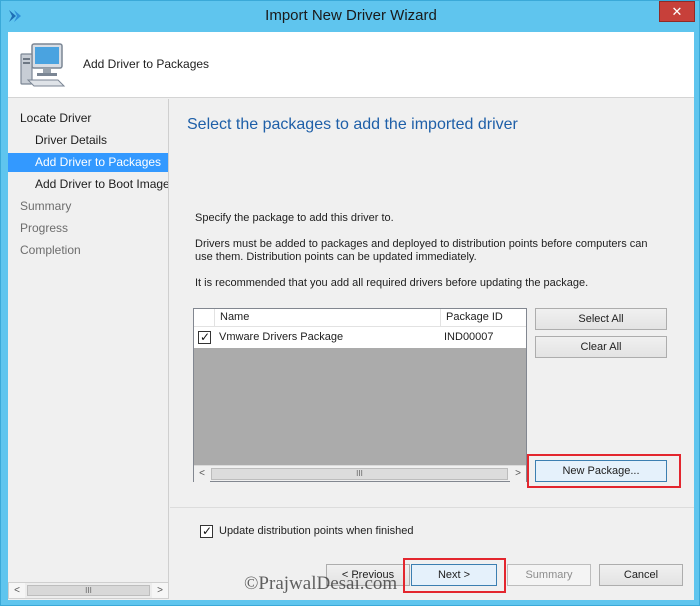 This screenshot has width=700, height=606. I want to click on nav-item-add-driver-to-packages: Add Driver to Packages, so click(88, 162).